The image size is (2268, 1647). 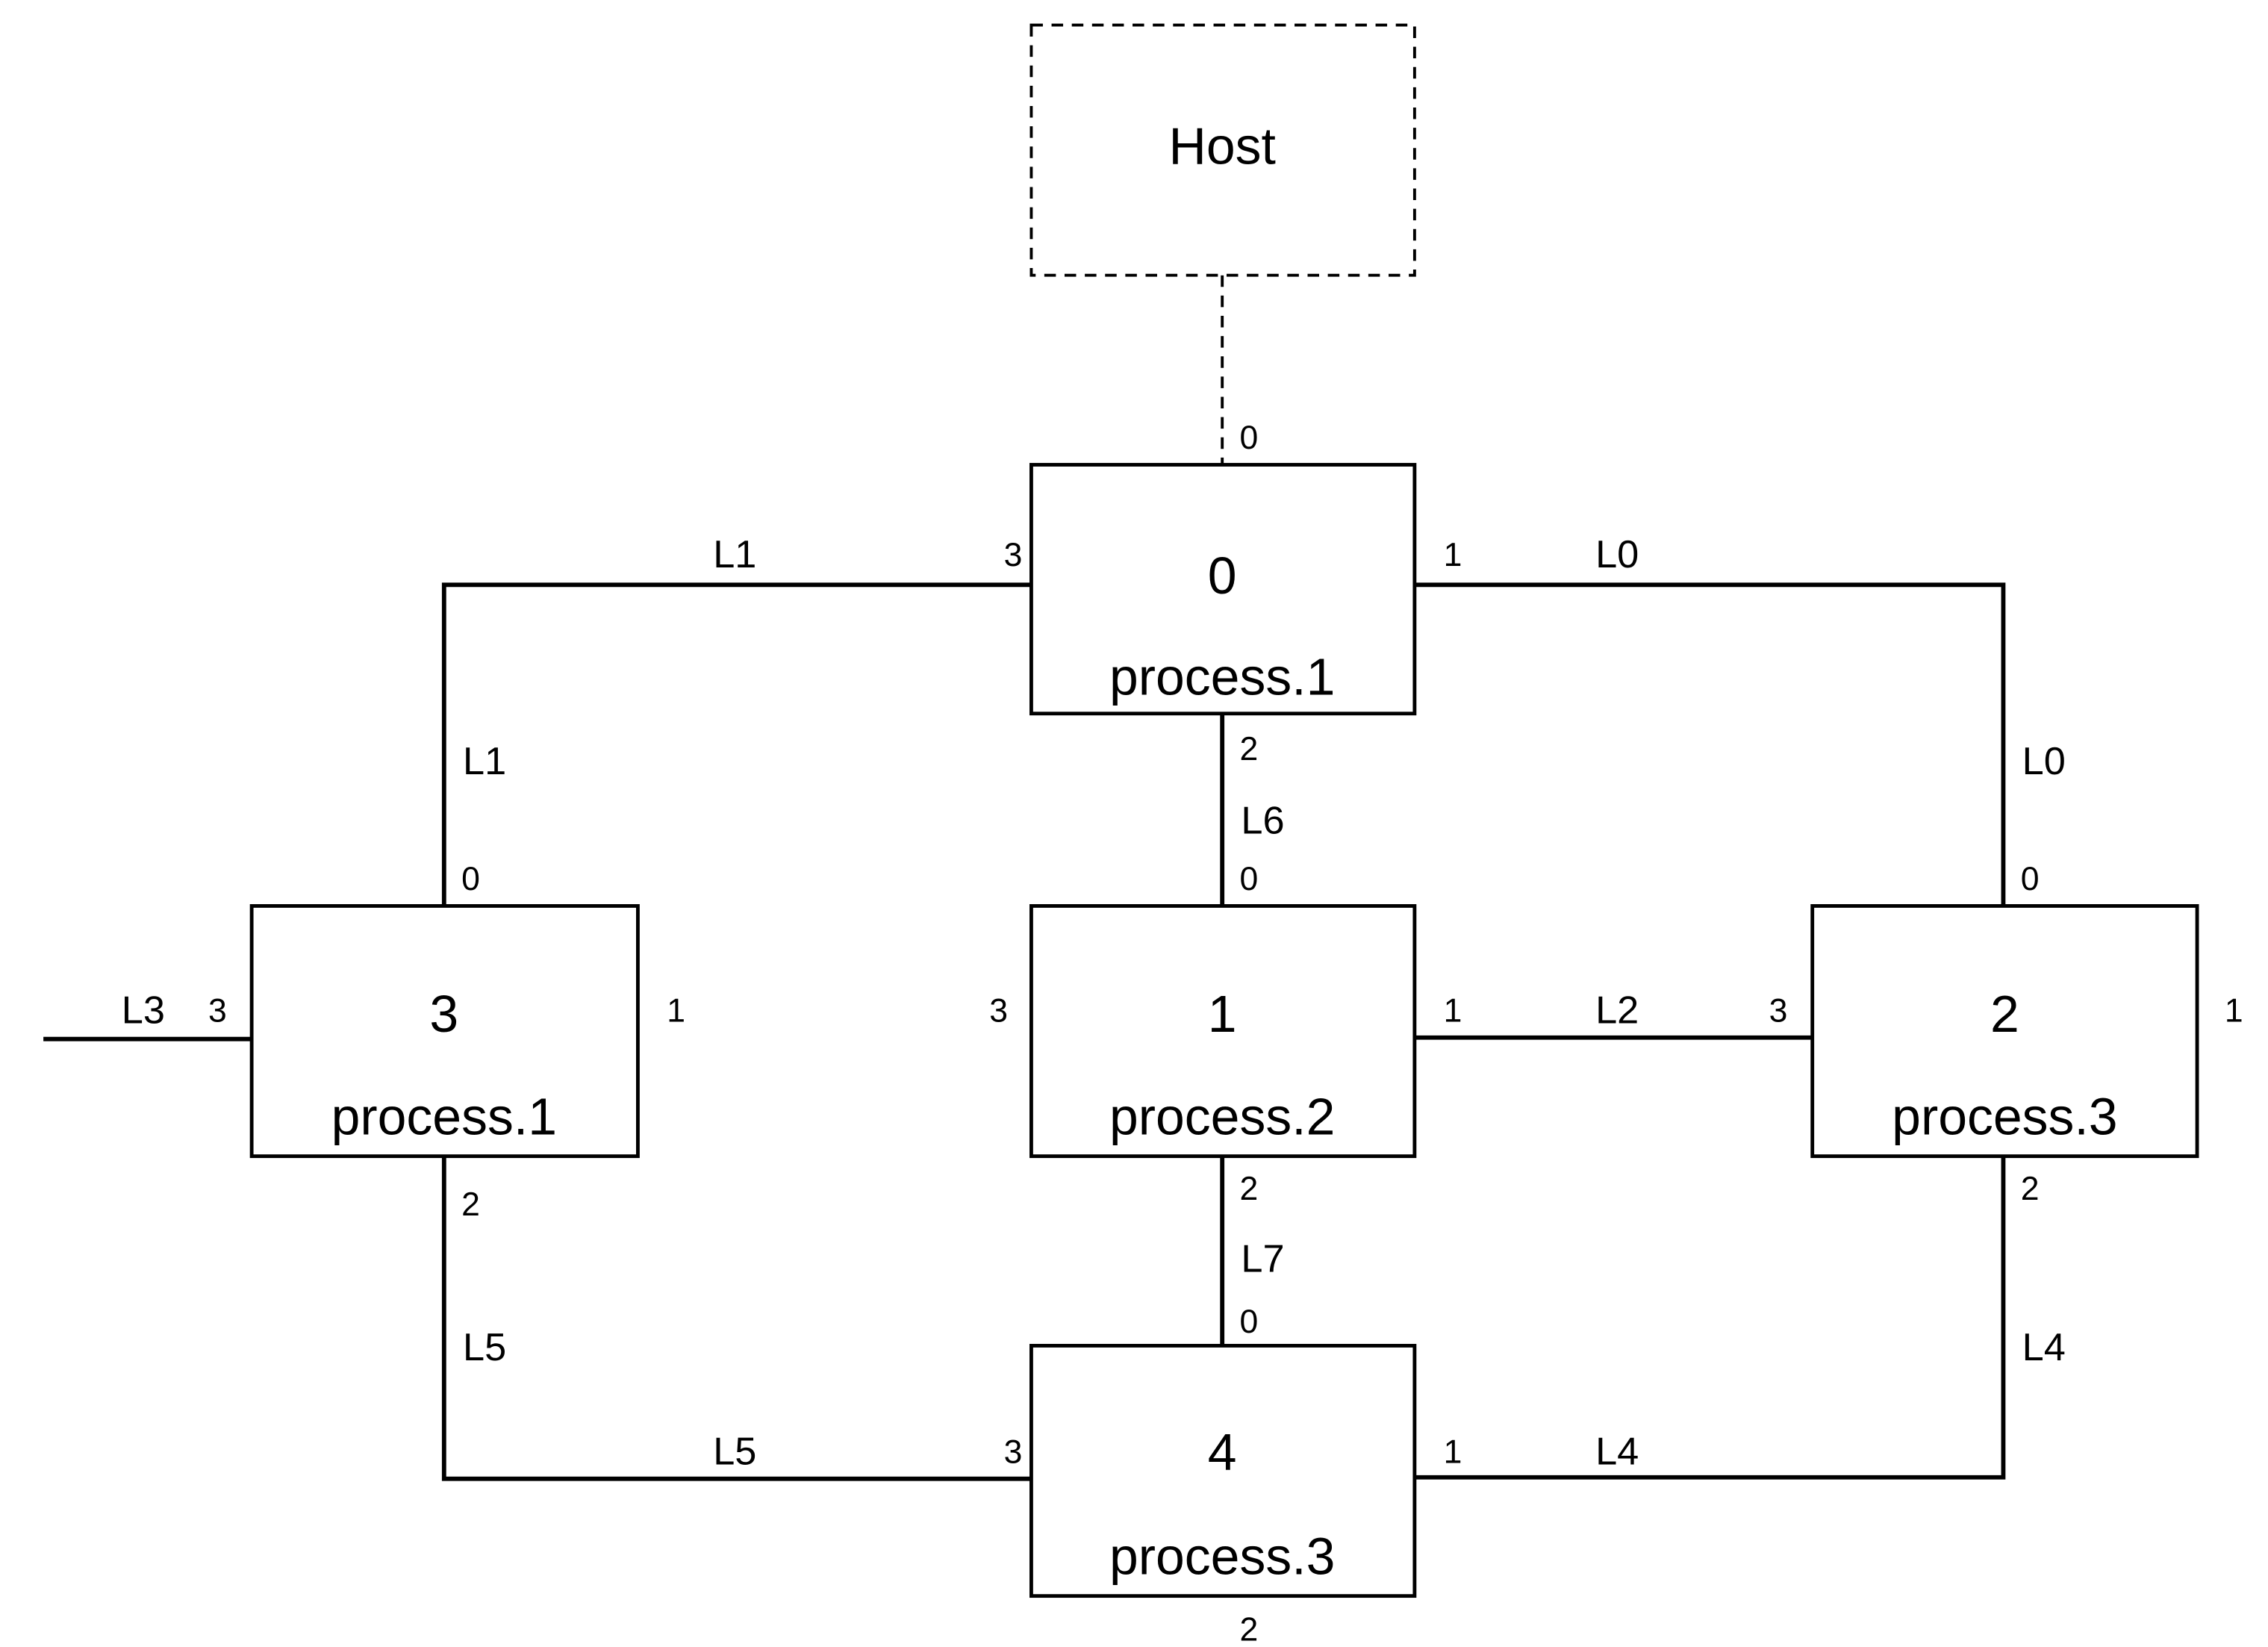 What do you see at coordinates (1710, 744) in the screenshot?
I see `link-L0` at bounding box center [1710, 744].